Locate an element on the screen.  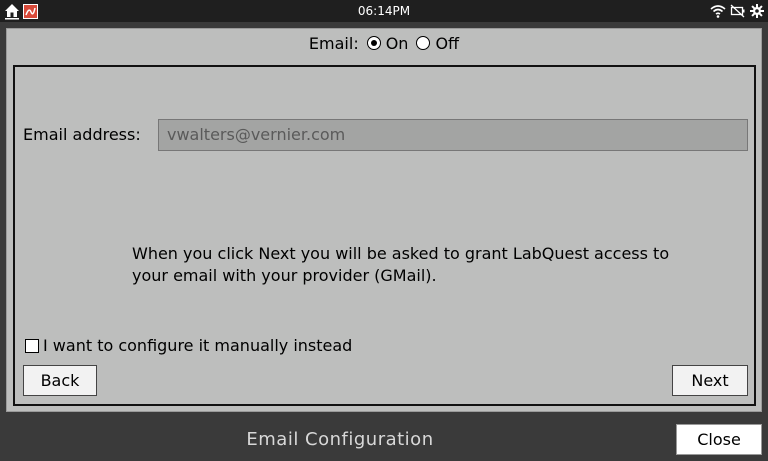
status-time: 06:14PM is located at coordinates (384, 11).